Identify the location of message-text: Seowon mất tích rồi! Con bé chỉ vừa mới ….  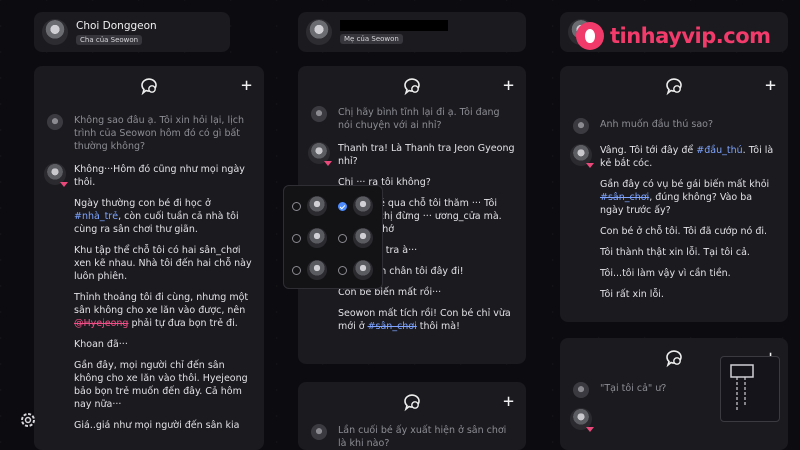
(427, 320).